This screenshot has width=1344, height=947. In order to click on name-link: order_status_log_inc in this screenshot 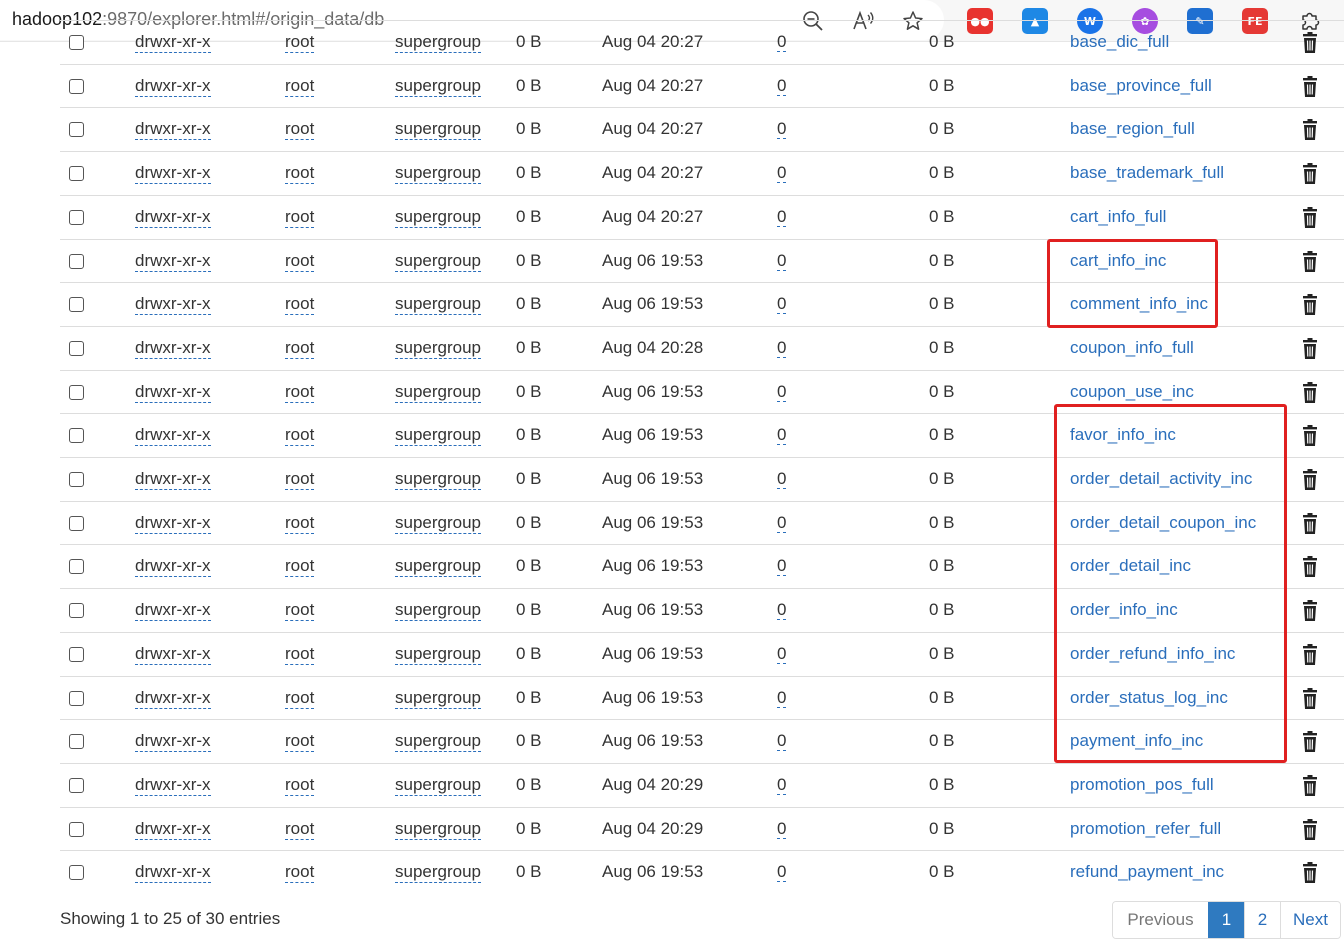, I will do `click(1149, 697)`.